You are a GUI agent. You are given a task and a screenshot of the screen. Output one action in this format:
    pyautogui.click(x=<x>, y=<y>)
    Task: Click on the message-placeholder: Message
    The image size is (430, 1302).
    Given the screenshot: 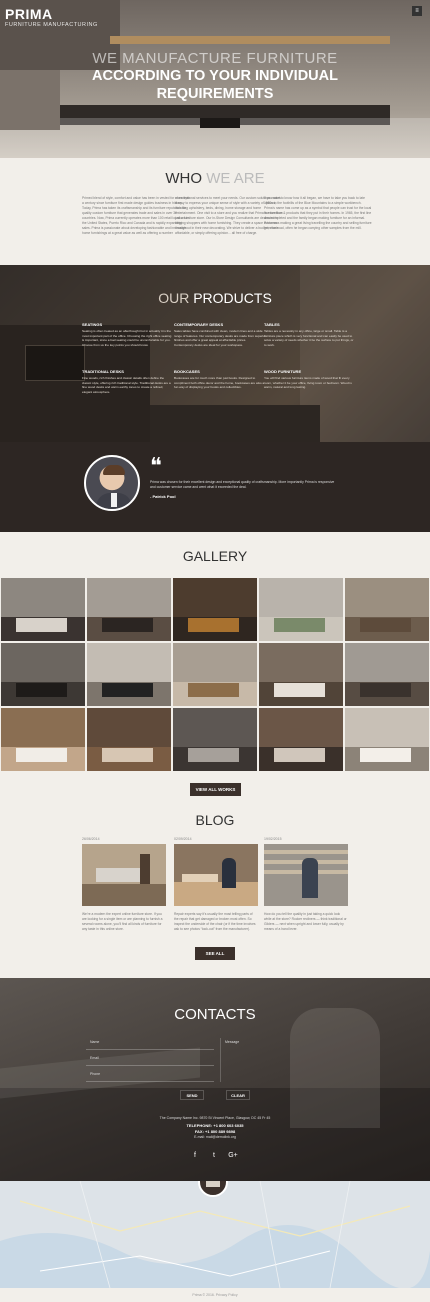 What is the action you would take?
    pyautogui.click(x=232, y=1042)
    